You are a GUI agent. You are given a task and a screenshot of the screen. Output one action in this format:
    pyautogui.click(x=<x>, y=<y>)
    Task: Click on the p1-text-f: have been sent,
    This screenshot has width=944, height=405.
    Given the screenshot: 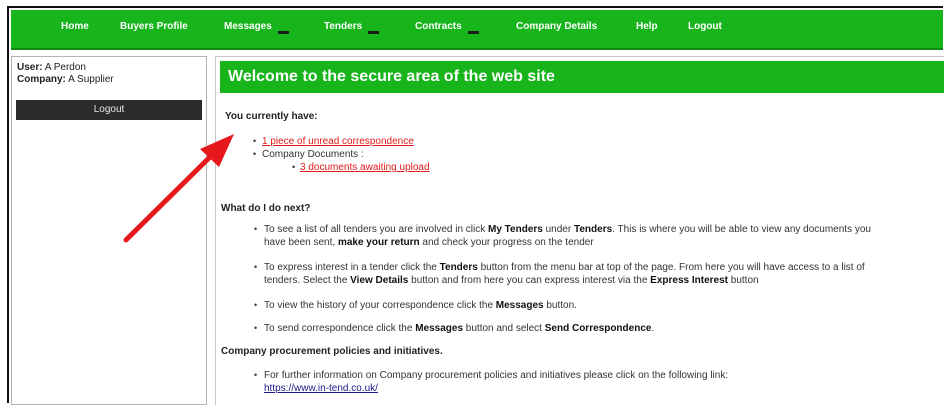 What is the action you would take?
    pyautogui.click(x=301, y=242)
    